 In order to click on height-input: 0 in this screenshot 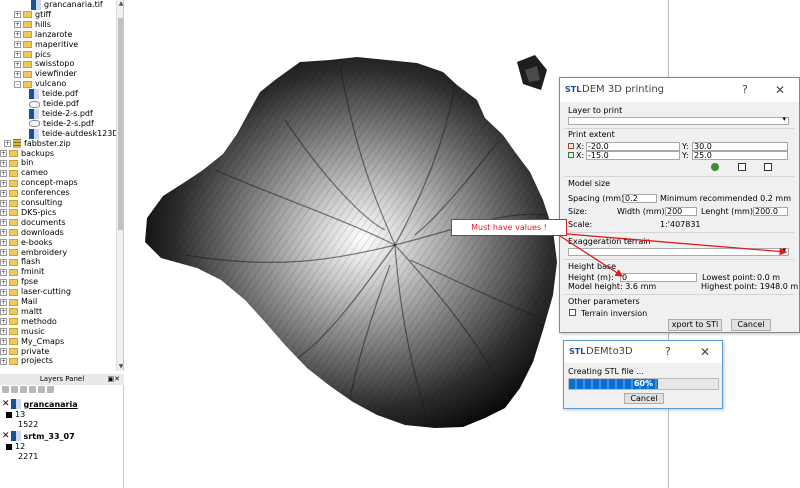, I will do `click(658, 277)`.